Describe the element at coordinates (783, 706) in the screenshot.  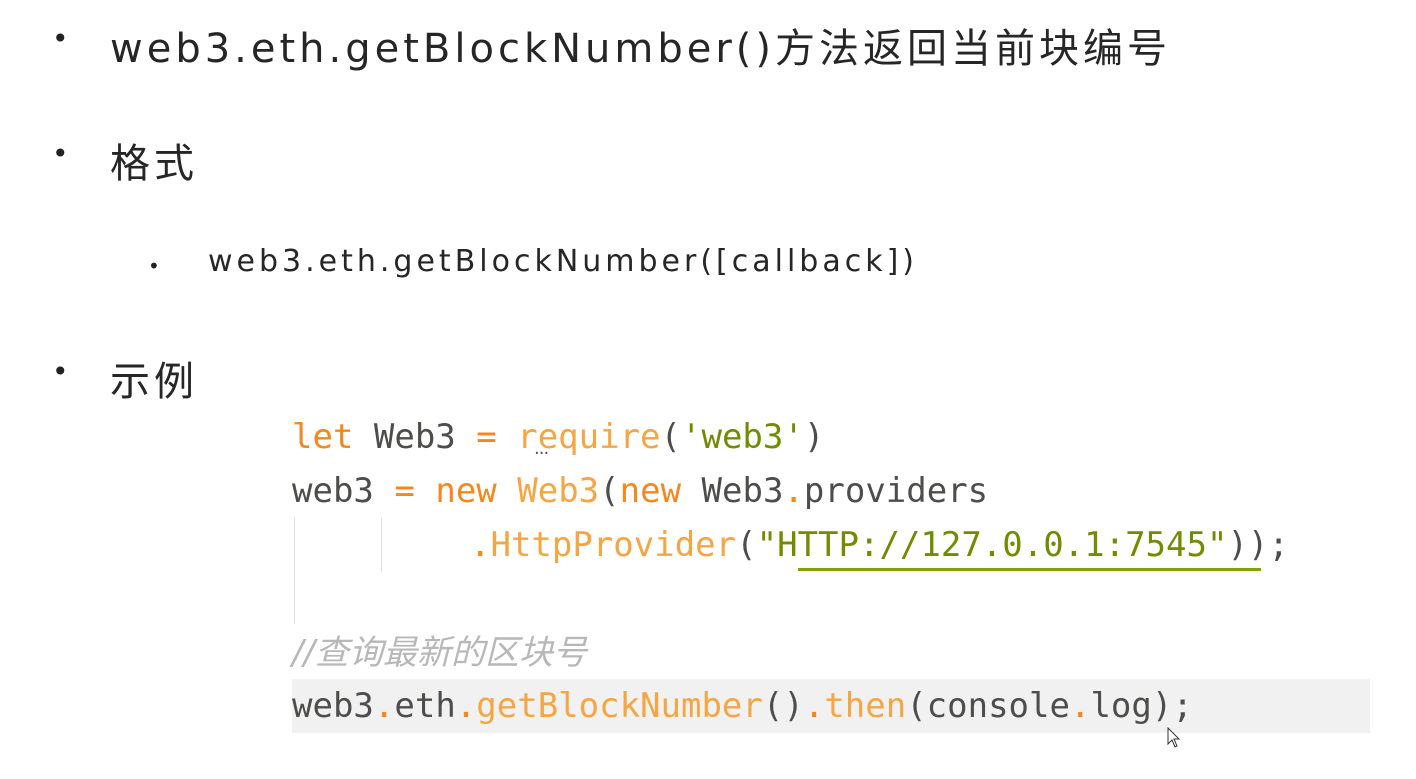
I see `paren: ()` at that location.